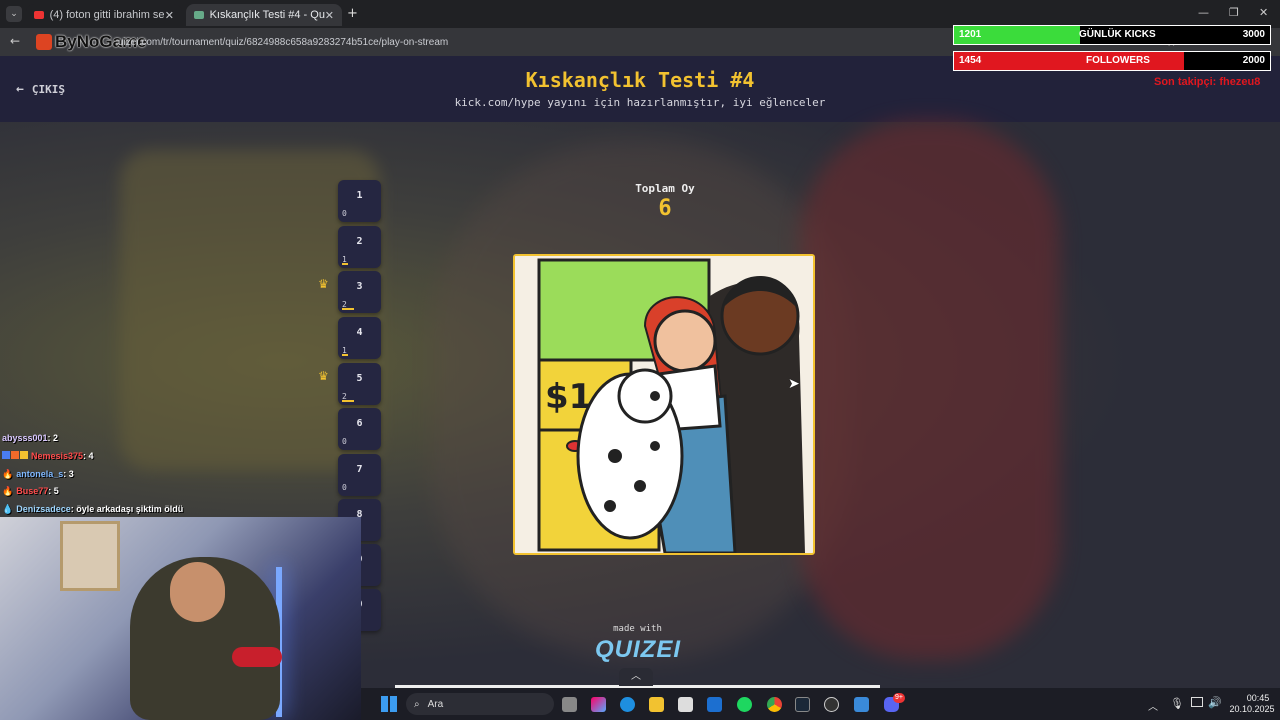 Image resolution: width=1280 pixels, height=720 pixels. What do you see at coordinates (435, 704) in the screenshot?
I see `search-placeholder: Ara` at bounding box center [435, 704].